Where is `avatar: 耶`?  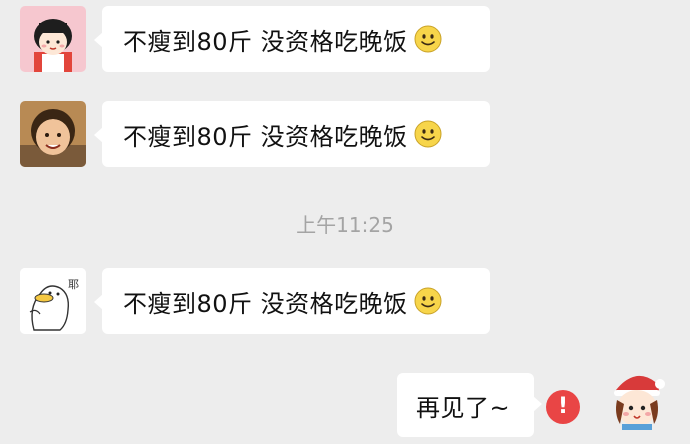
avatar: 耶 is located at coordinates (53, 301).